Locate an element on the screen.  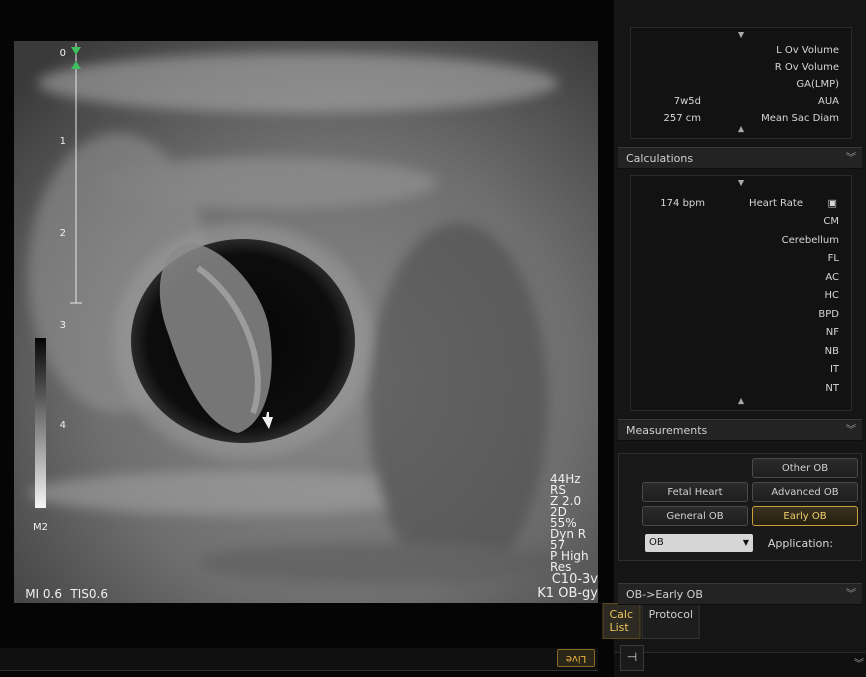
measurement-item: NT is located at coordinates (832, 388).